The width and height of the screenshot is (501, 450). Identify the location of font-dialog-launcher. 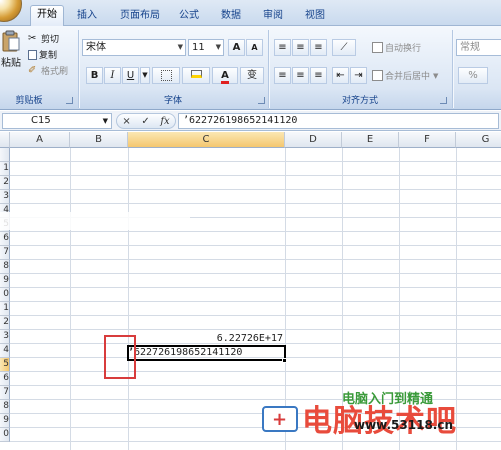
(261, 100).